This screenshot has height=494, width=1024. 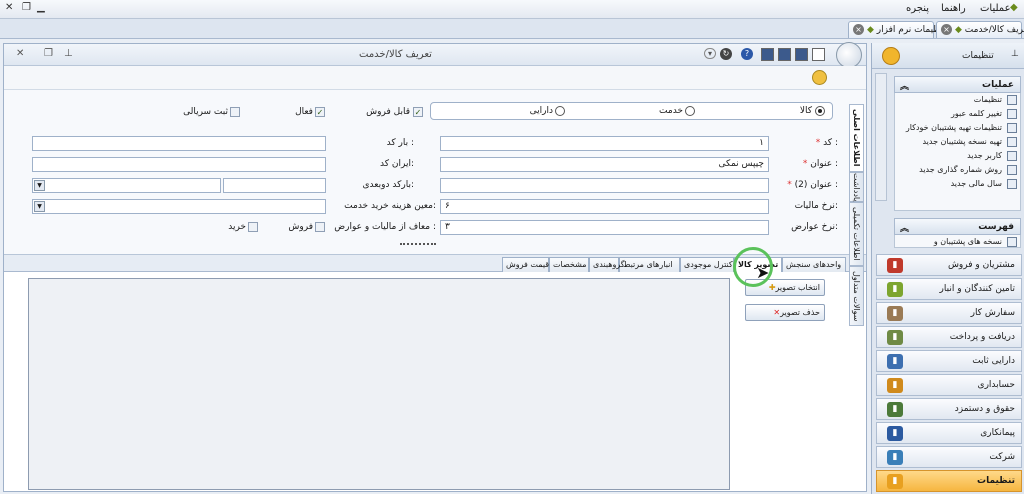 I want to click on radio-goods, so click(x=820, y=111).